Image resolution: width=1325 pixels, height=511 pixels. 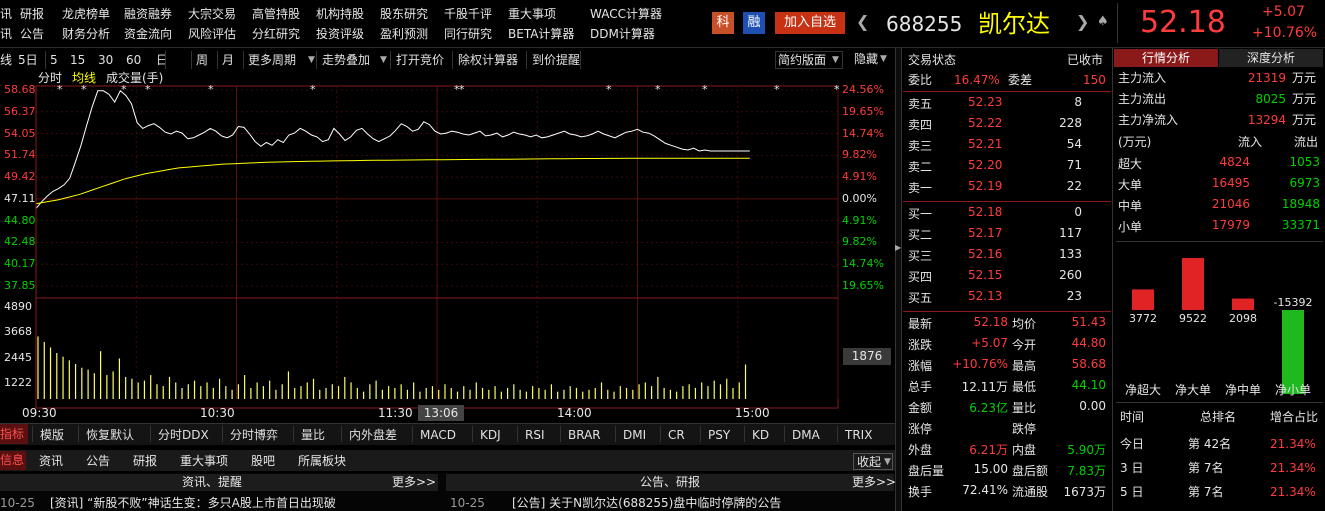 I want to click on period-button-0: 5日, so click(x=28, y=60).